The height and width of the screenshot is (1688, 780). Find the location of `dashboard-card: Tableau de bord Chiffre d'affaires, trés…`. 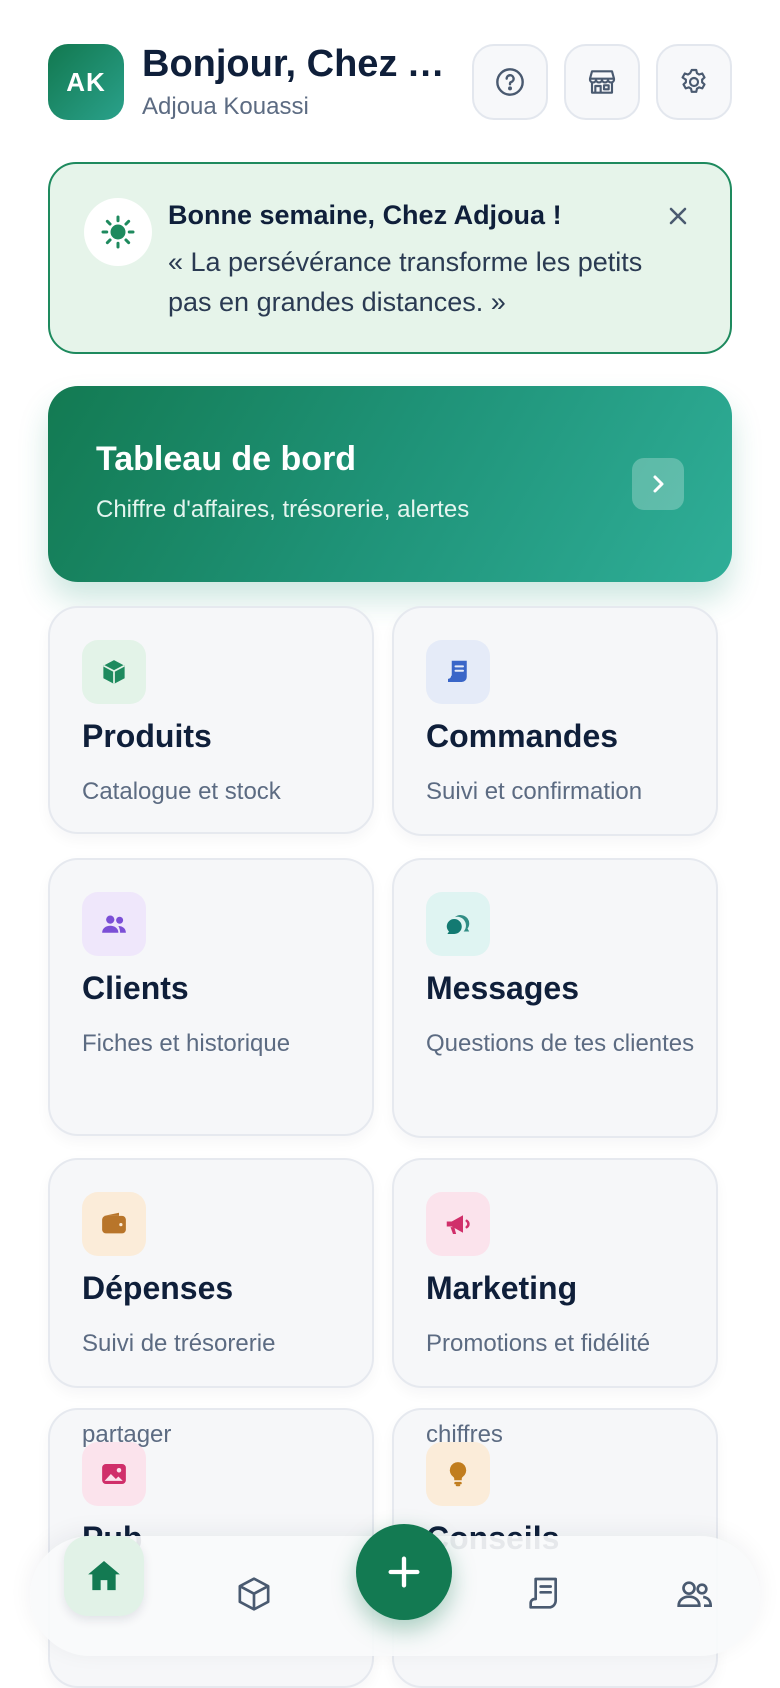

dashboard-card: Tableau de bord Chiffre d'affaires, trés… is located at coordinates (390, 484).